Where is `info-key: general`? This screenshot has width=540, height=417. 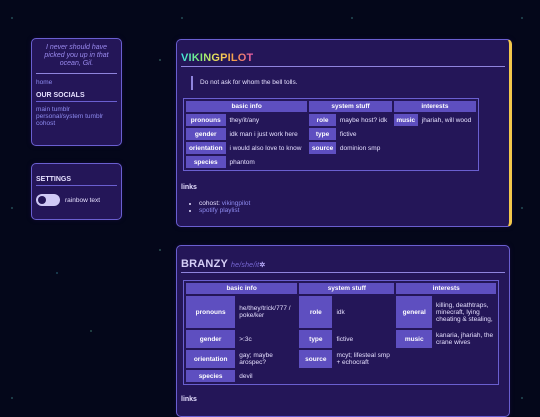 info-key: general is located at coordinates (414, 312).